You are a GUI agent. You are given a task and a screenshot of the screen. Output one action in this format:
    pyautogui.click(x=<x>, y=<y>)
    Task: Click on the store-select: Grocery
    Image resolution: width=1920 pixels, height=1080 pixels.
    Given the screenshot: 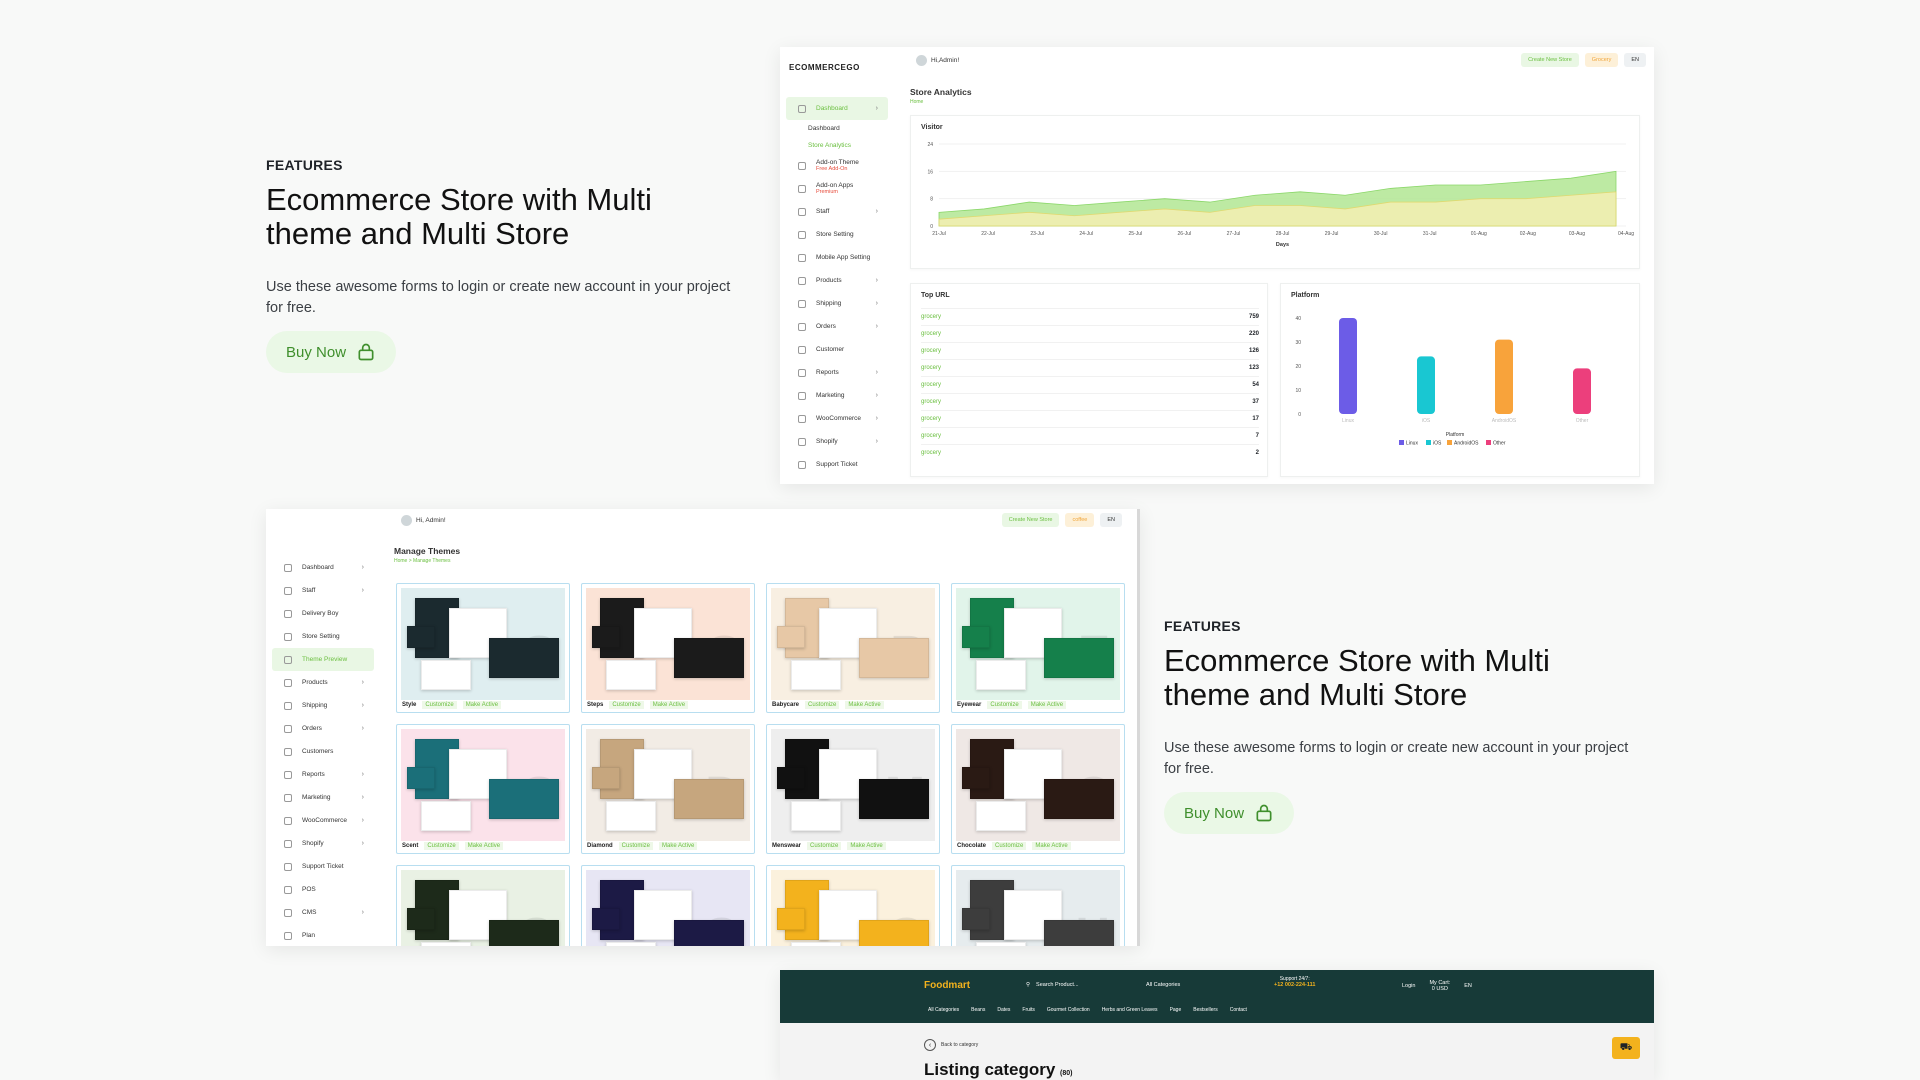 What is the action you would take?
    pyautogui.click(x=1601, y=60)
    